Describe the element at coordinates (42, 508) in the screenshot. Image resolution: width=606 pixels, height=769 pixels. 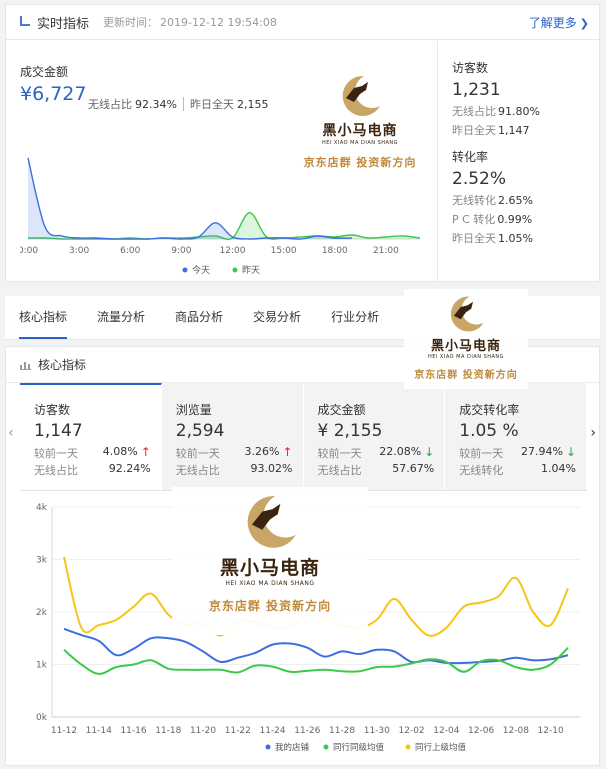
I see `y-tick-label: 4k` at that location.